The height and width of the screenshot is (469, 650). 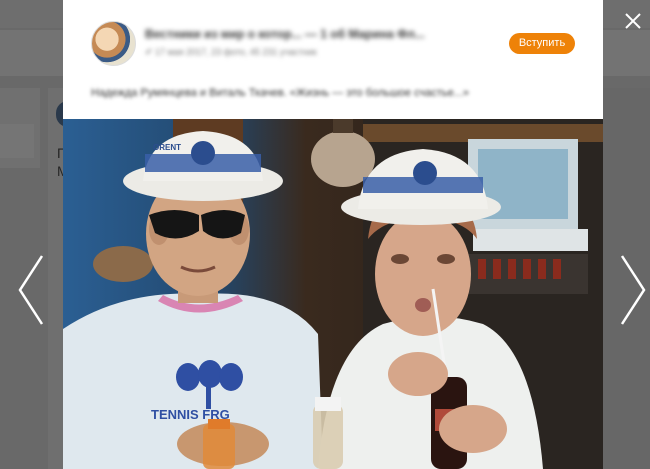 I want to click on close-icon, so click(x=633, y=21).